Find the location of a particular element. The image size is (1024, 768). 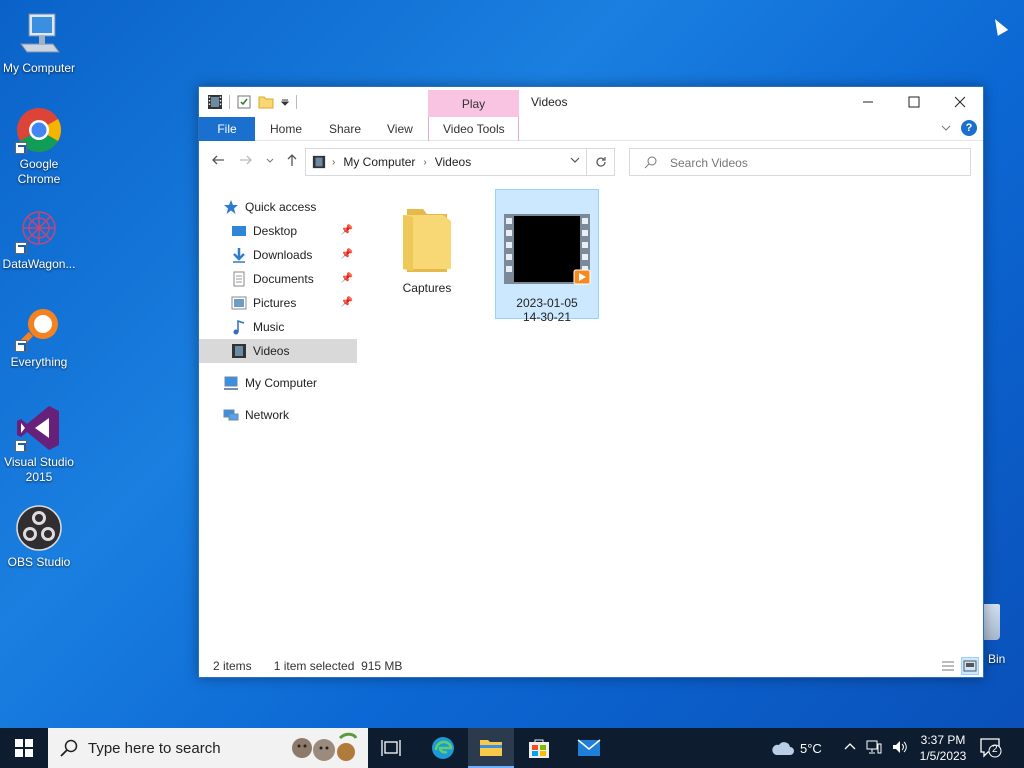

title-bar: Play Videos is located at coordinates (591, 102).